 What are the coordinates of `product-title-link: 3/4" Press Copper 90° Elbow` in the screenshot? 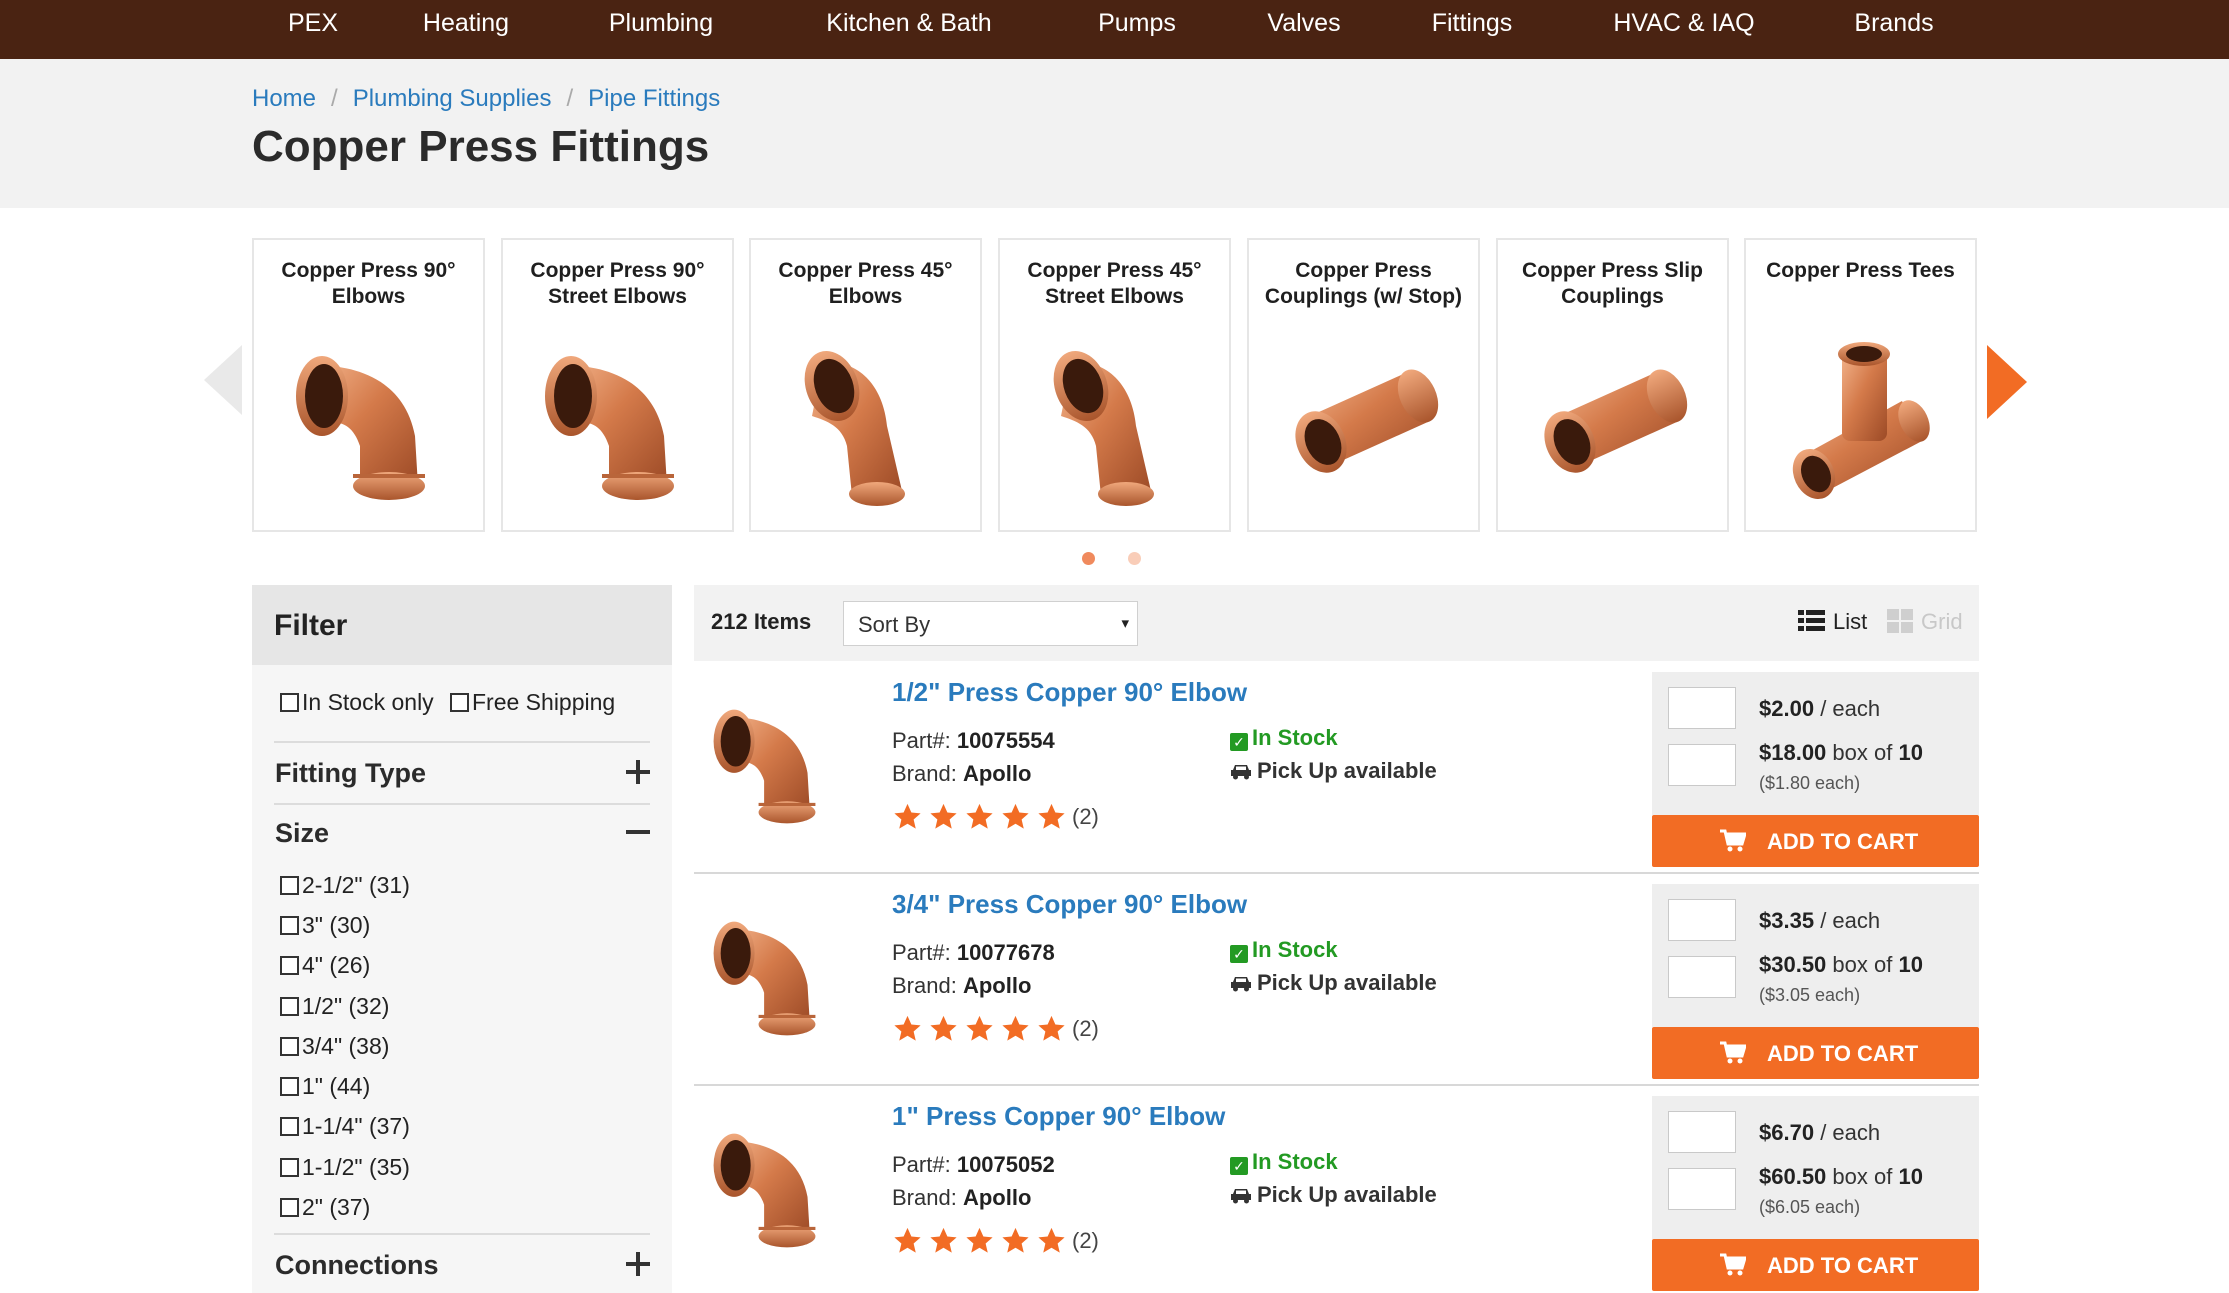 It's located at (1069, 904).